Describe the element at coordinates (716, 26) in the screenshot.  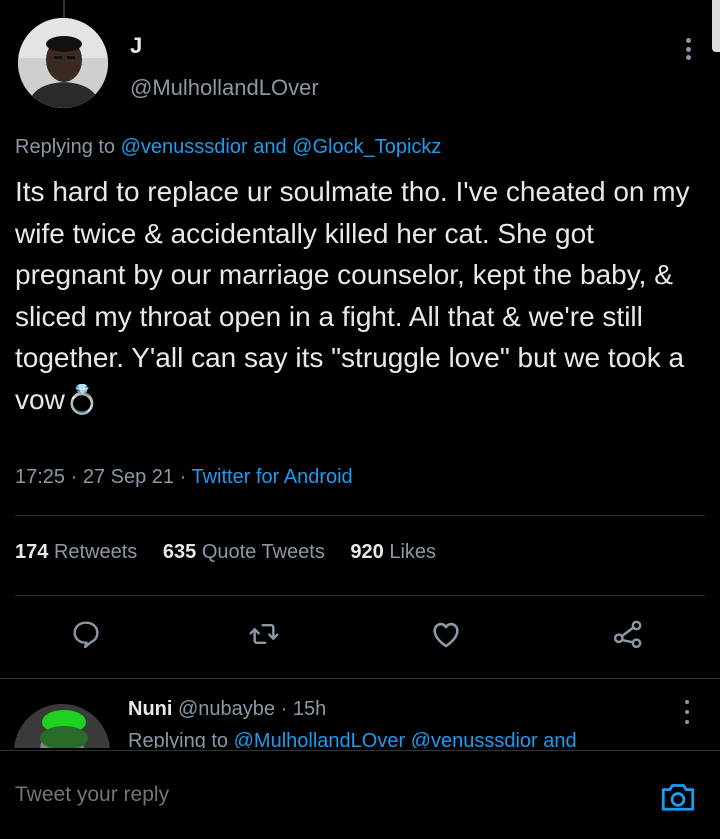
I see `scrollbar-thumb` at that location.